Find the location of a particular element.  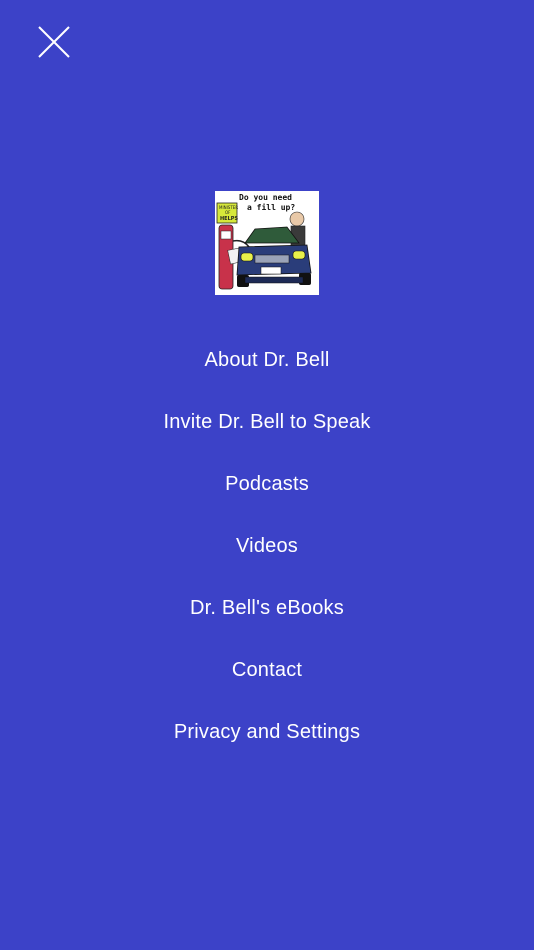

menu-item-invite-to-speak: Invite Dr. Bell to Speak is located at coordinates (267, 422).